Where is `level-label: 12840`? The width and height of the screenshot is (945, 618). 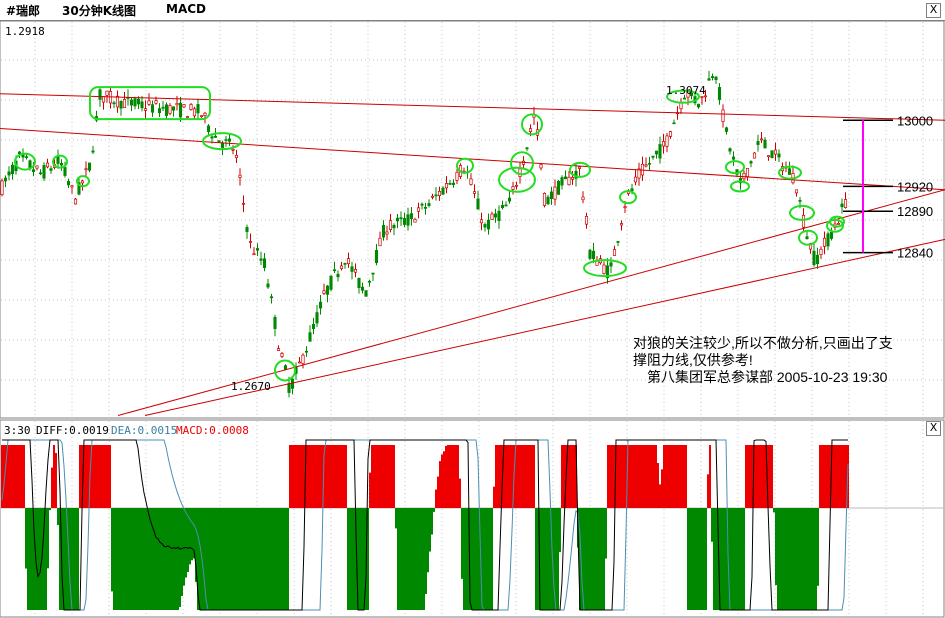 level-label: 12840 is located at coordinates (915, 253).